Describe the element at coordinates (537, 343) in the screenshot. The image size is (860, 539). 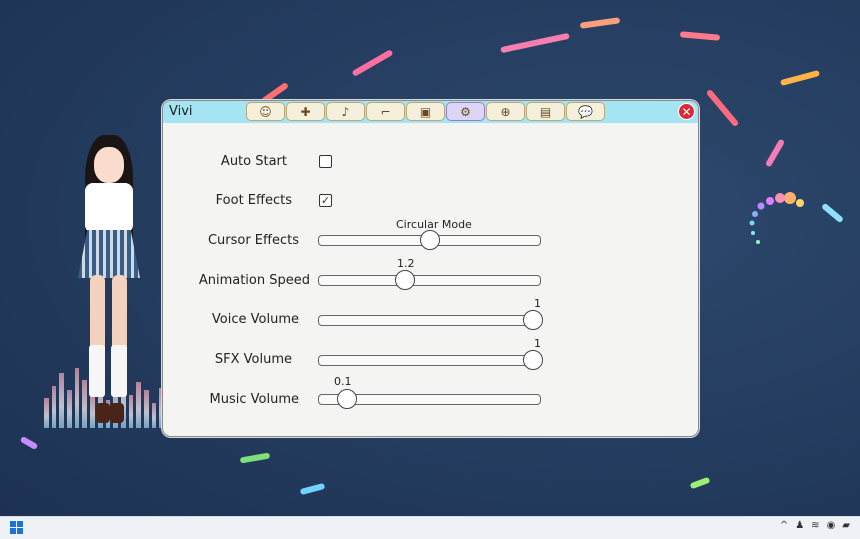
I see `sfx-volume-value: 1` at that location.